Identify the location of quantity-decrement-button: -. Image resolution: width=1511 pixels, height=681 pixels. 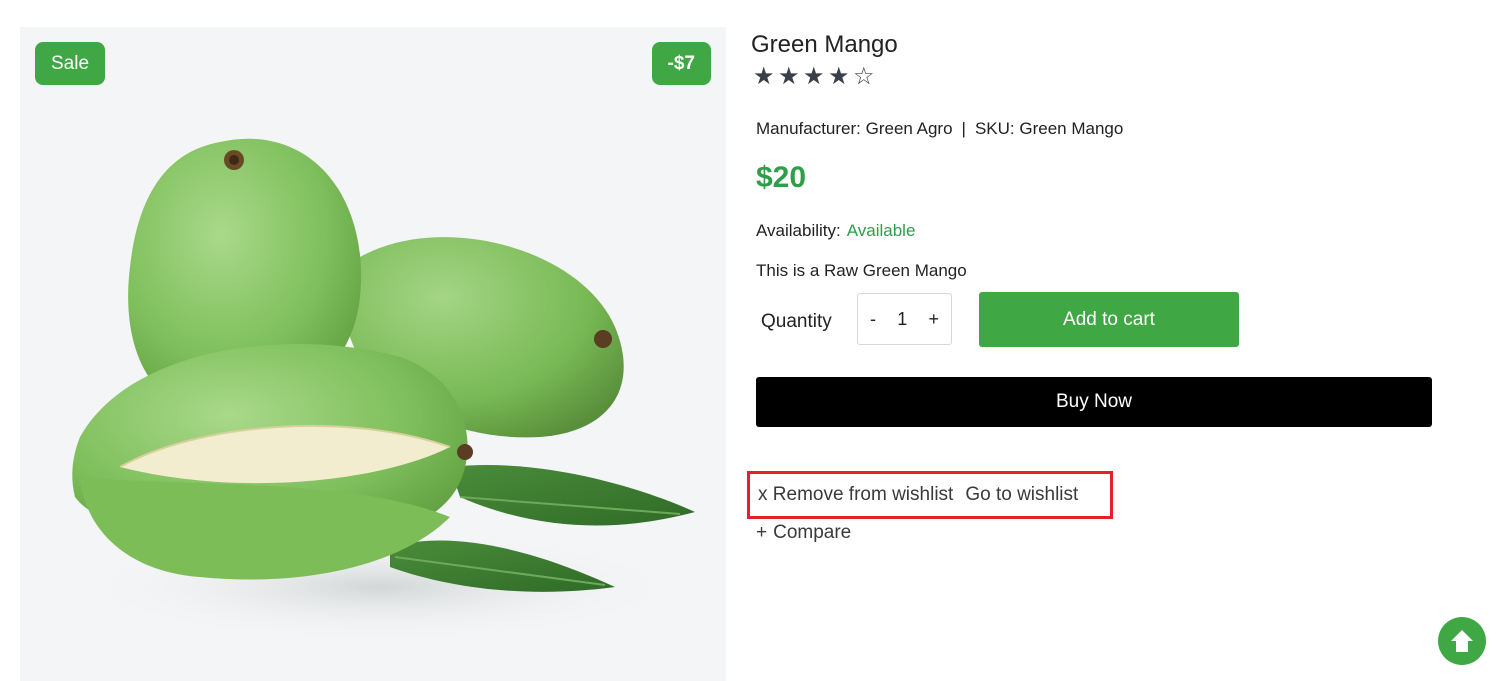
(873, 319).